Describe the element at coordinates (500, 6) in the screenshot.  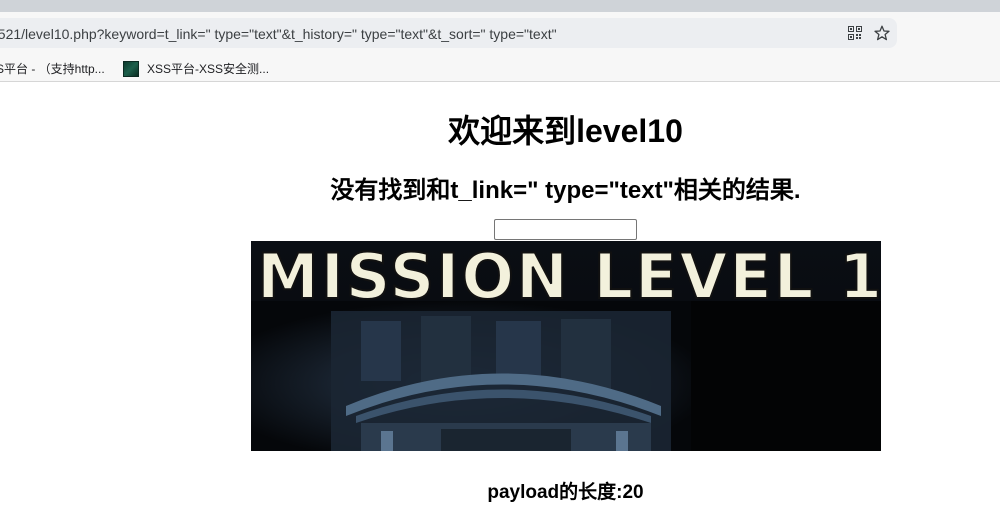
I see `tab-strip` at that location.